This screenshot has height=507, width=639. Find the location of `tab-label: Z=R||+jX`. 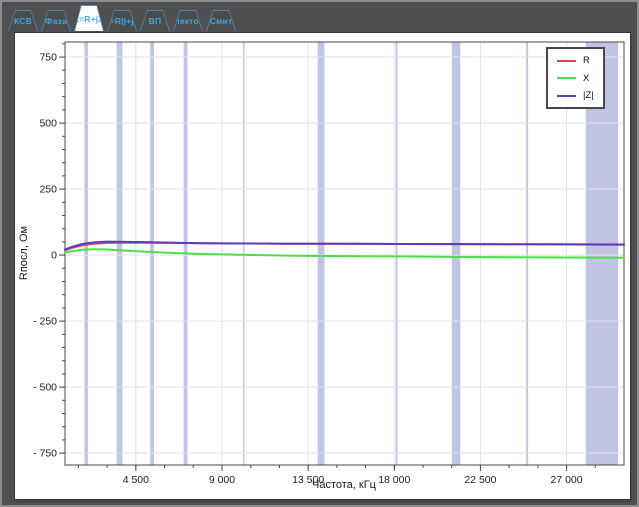

tab-label: Z=R||+jX is located at coordinates (122, 21).